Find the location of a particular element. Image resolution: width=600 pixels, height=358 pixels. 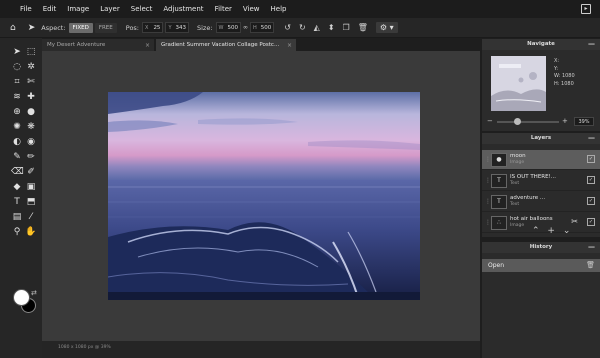

eraser-tool-icon: ⌫ is located at coordinates (17, 172).